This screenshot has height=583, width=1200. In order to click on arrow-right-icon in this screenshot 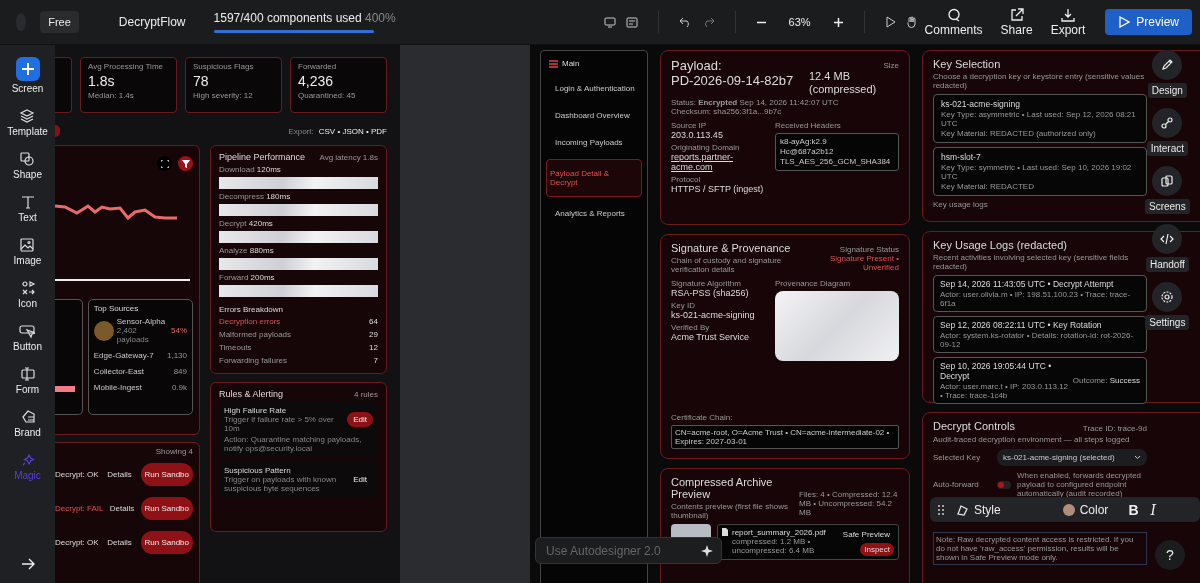, I will do `click(27, 564)`.